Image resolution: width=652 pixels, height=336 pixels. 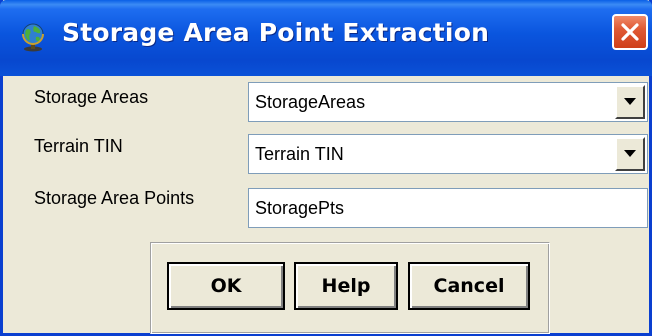 I want to click on storage-area-points-value: StoragePts, so click(x=300, y=208).